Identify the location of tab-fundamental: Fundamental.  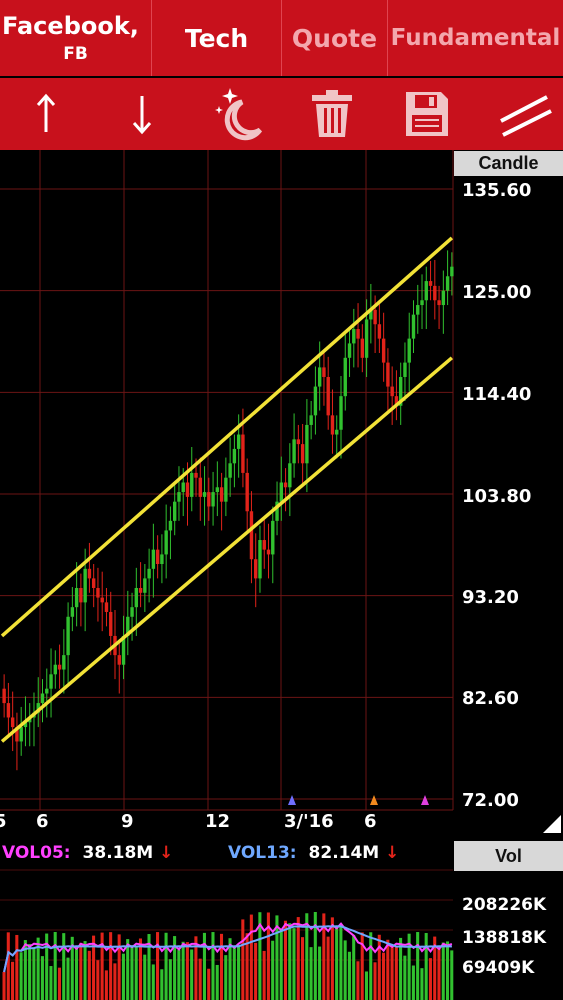
(475, 38).